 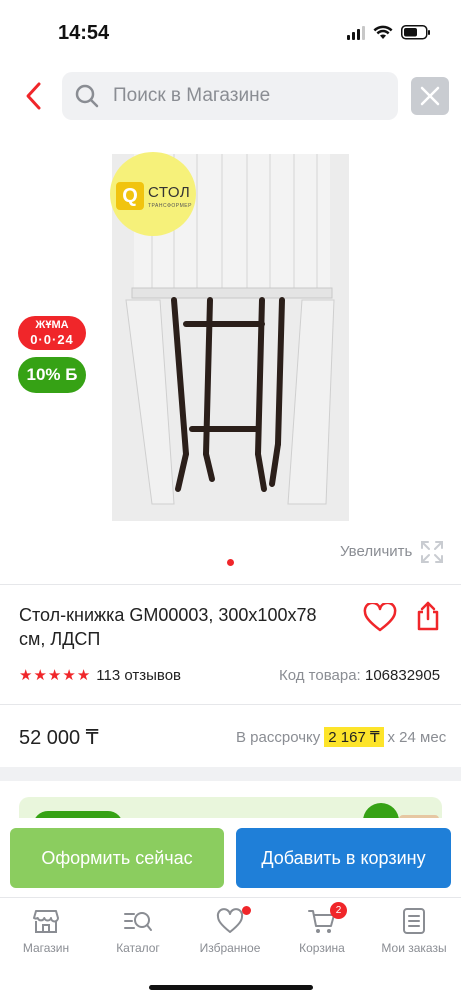 I want to click on product-rating: ★ ★ ★ ★ ★ 113 отзывов, so click(x=100, y=675).